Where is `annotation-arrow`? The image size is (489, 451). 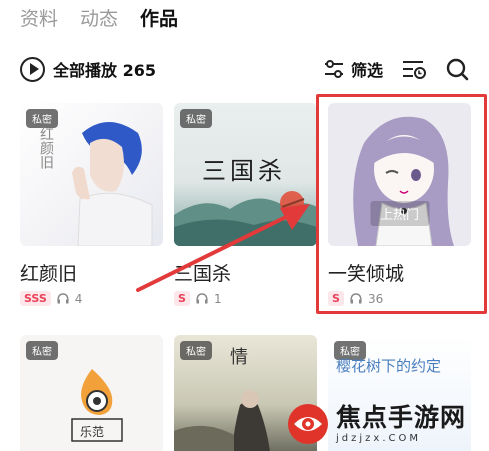 annotation-arrow is located at coordinates (223, 248).